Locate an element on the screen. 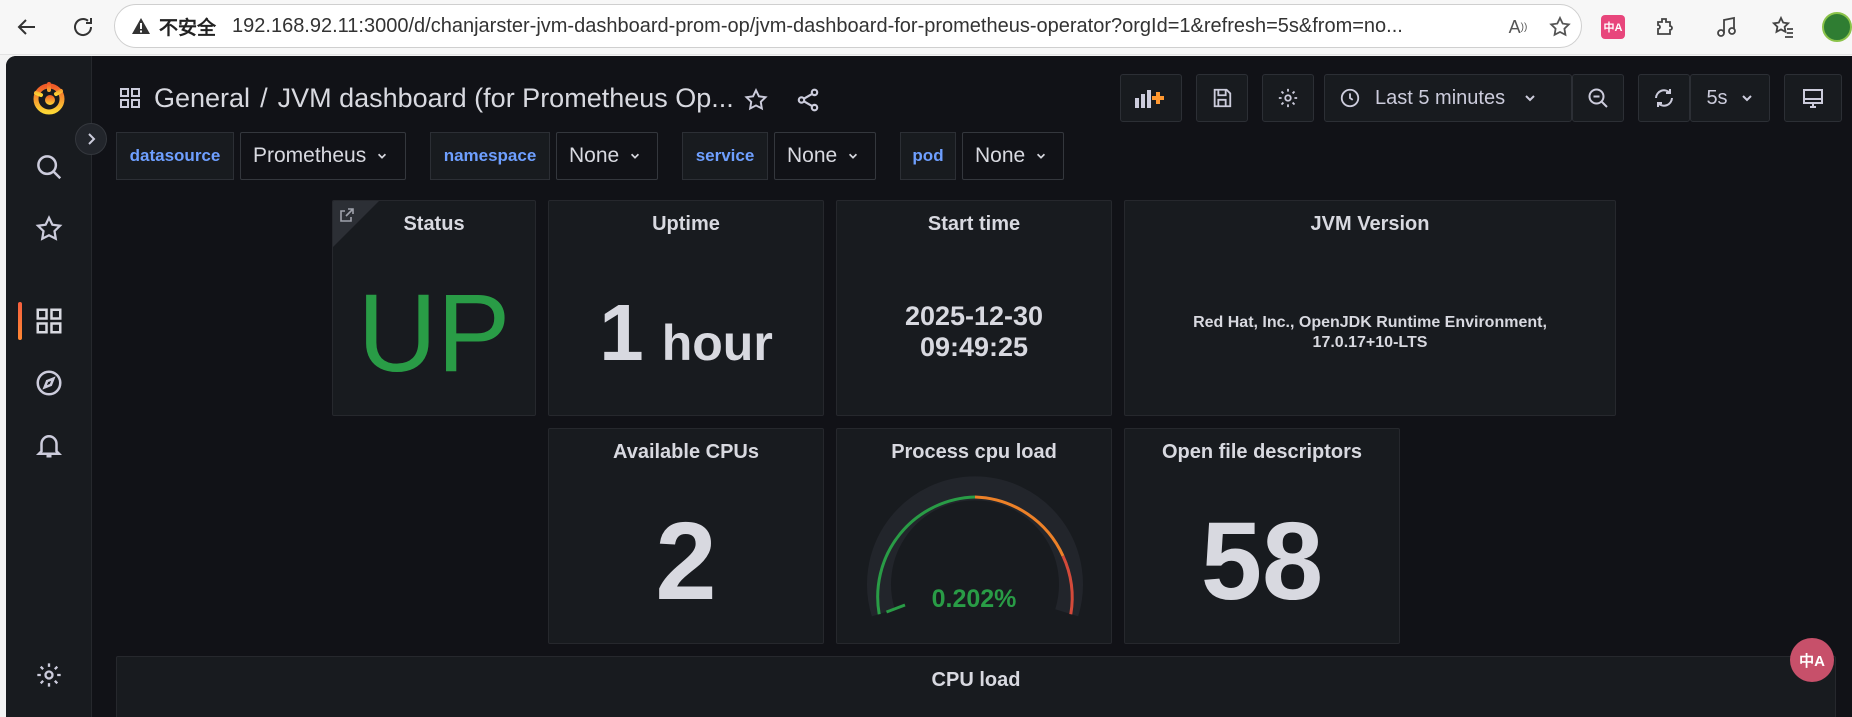 Image resolution: width=1852 pixels, height=717 pixels. panel-process-cpu-load: Process cpu load 0.202% is located at coordinates (974, 536).